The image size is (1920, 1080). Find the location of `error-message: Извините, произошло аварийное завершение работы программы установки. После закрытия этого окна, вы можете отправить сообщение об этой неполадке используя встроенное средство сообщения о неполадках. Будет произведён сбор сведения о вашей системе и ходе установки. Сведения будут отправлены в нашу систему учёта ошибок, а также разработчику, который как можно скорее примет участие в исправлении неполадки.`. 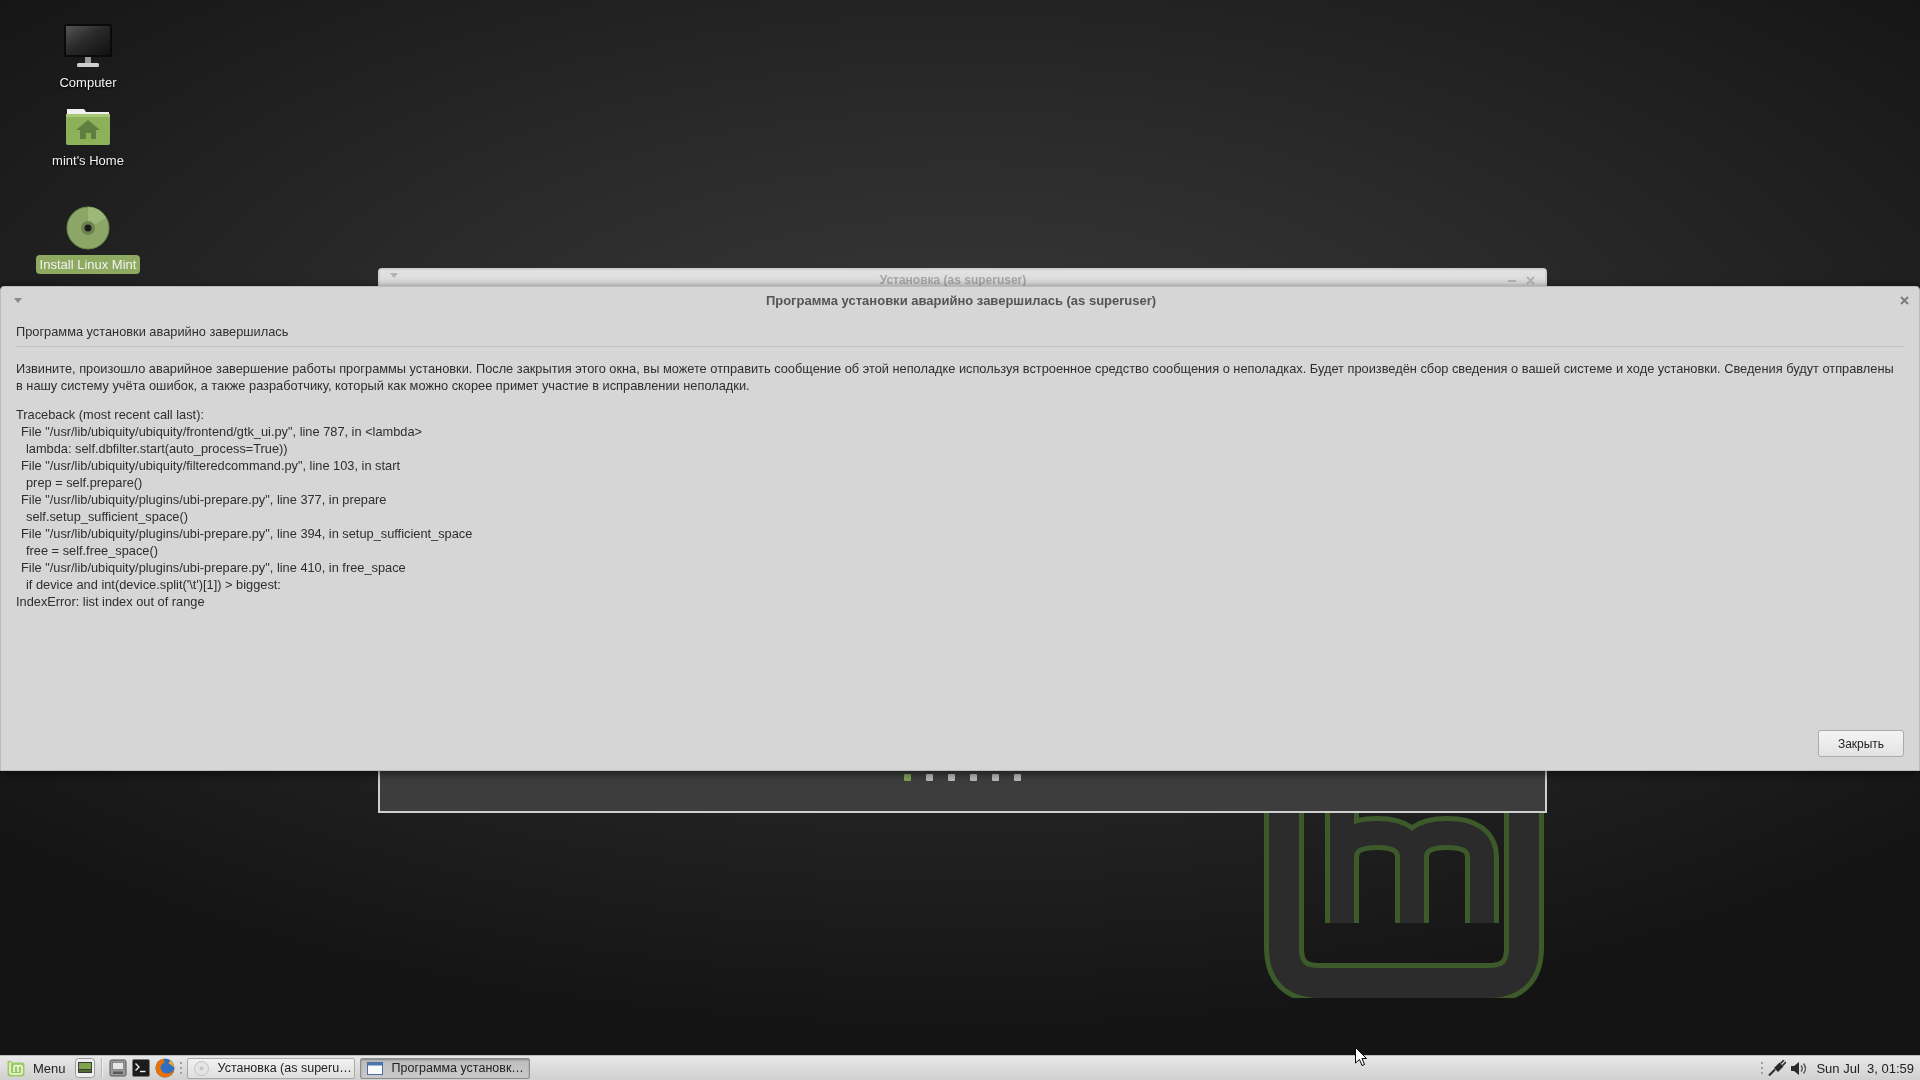

error-message: Извините, произошло аварийное завершение работы программы установки. После закрытия этого окна, вы можете отправить сообщение об этой неполадке используя встроенное средство сообщения о неполадках. Будет произведён сбор сведения о вашей системе и ходе установки. Сведения будут отправлены в нашу систему учёта ошибок, а также разработчику, который как можно скорее примет участие в исправлении неполадки. is located at coordinates (955, 377).